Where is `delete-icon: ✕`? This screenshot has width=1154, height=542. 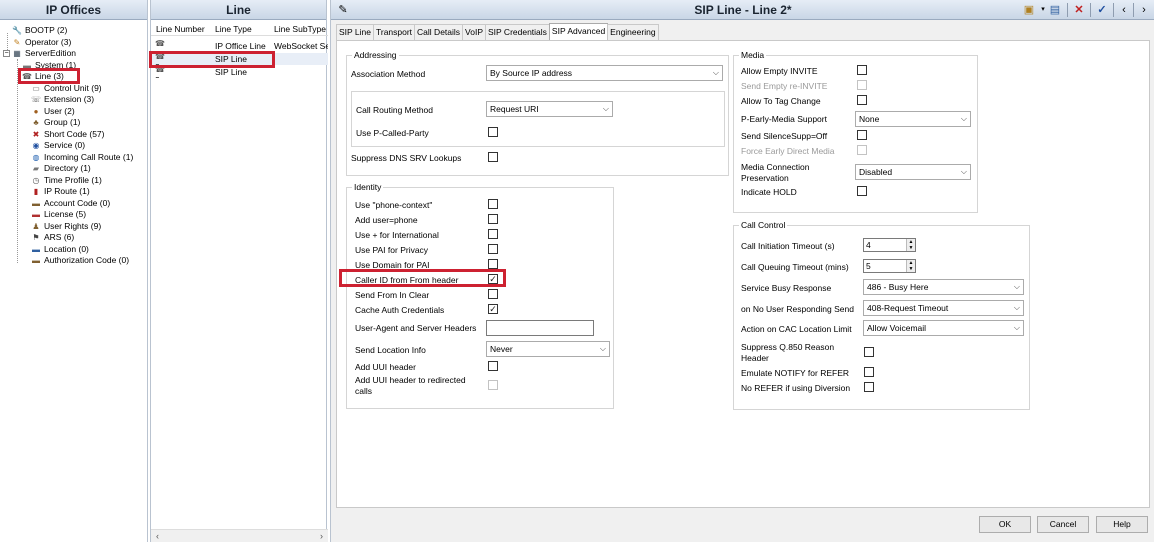 delete-icon: ✕ is located at coordinates (1079, 10).